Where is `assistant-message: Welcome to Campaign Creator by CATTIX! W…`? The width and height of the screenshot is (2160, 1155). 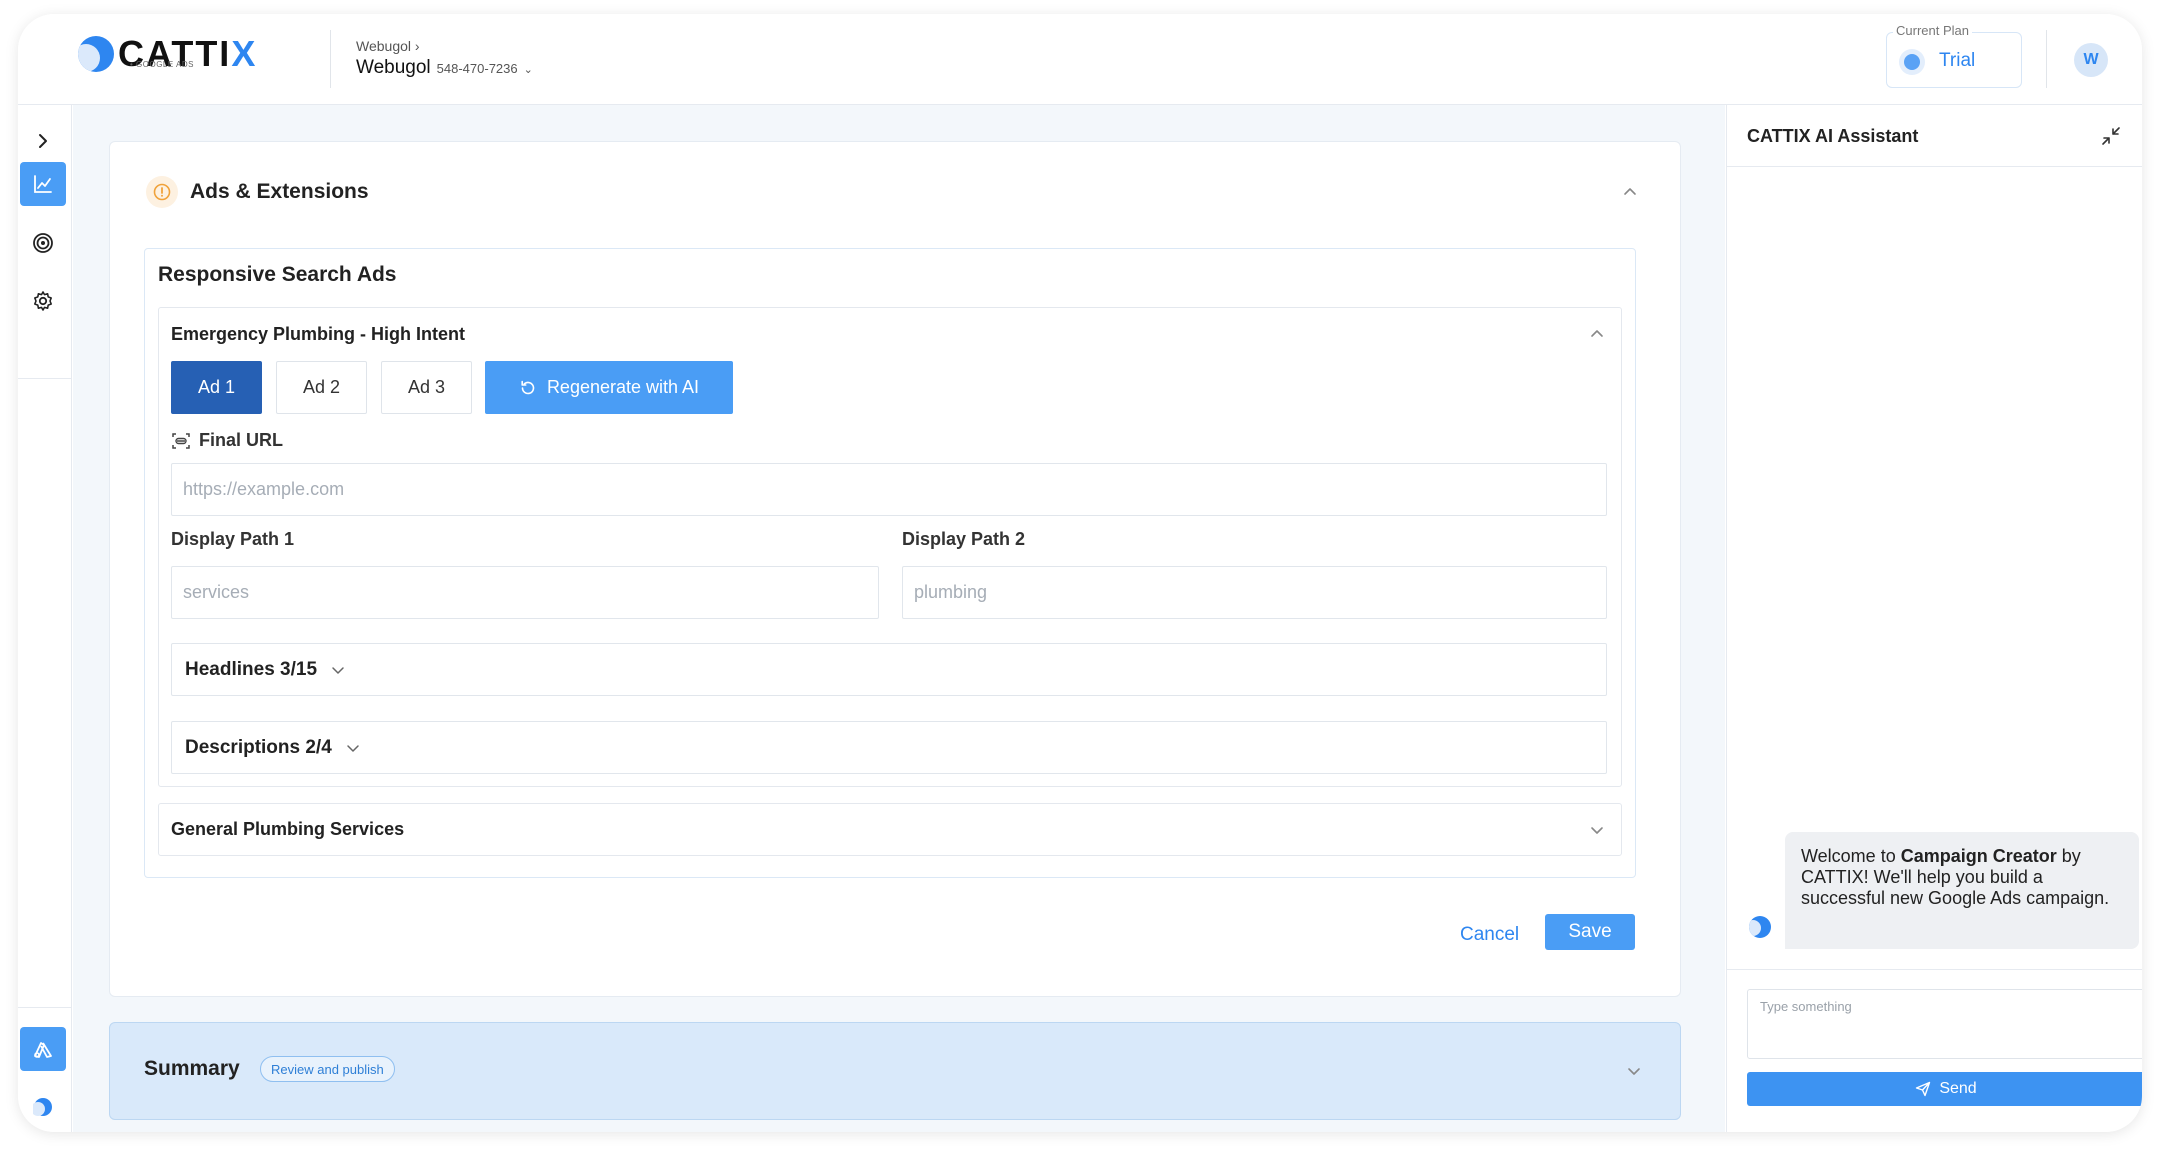 assistant-message: Welcome to Campaign Creator by CATTIX! W… is located at coordinates (1962, 890).